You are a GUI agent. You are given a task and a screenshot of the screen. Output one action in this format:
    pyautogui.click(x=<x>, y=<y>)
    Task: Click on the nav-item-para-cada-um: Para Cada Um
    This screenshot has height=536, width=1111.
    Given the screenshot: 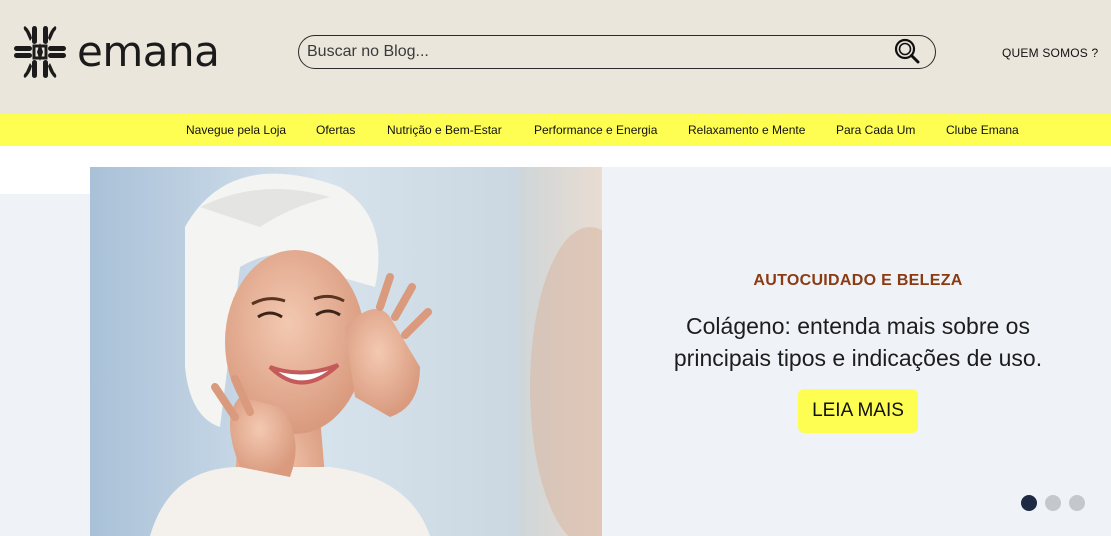 What is the action you would take?
    pyautogui.click(x=875, y=130)
    